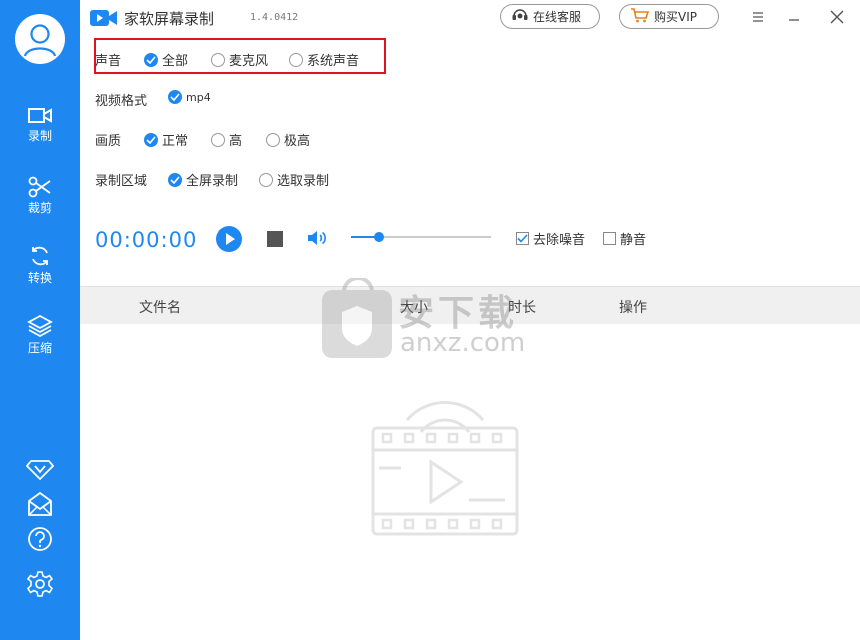 The width and height of the screenshot is (860, 640). I want to click on sidebar-item-label: 转换, so click(39, 278).